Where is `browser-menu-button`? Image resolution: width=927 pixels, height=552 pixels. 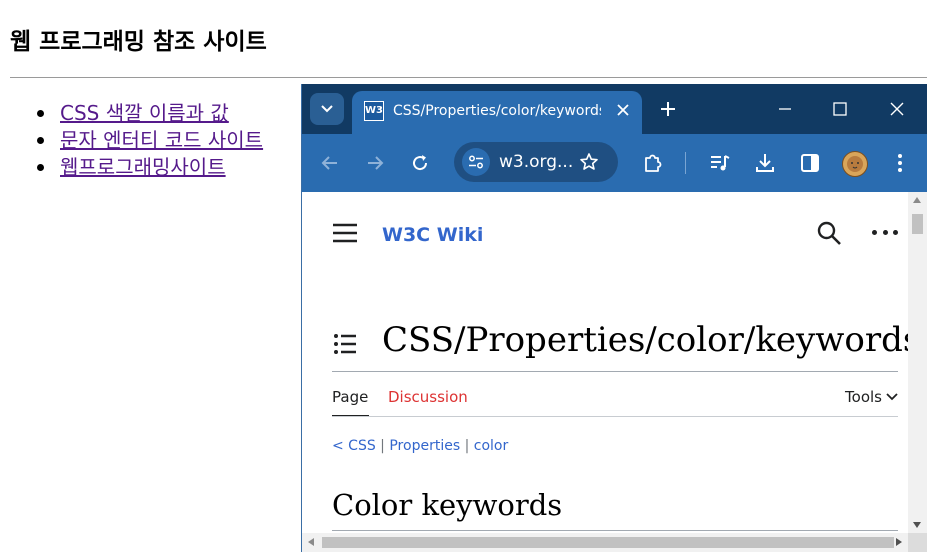 browser-menu-button is located at coordinates (900, 163).